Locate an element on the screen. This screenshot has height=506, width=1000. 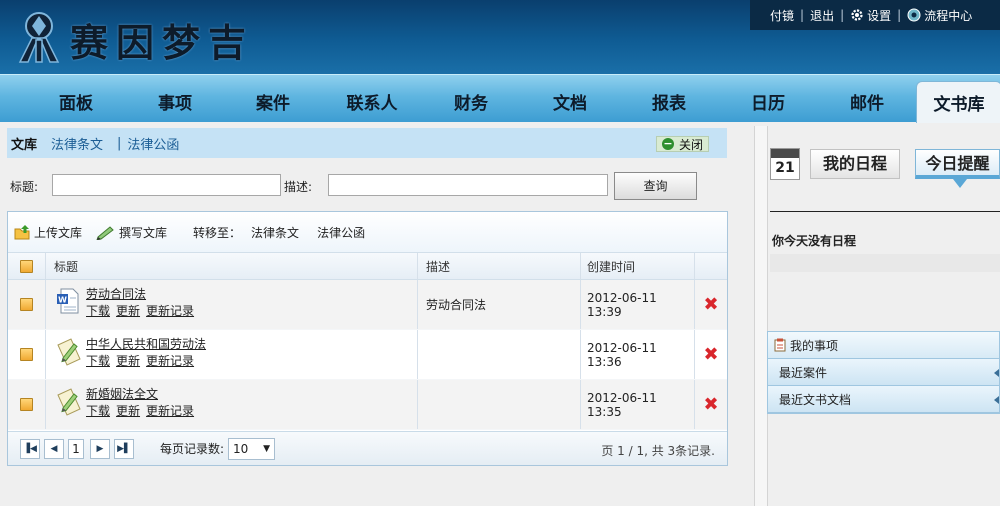
nav-item-finance: 财务 is located at coordinates (471, 101).